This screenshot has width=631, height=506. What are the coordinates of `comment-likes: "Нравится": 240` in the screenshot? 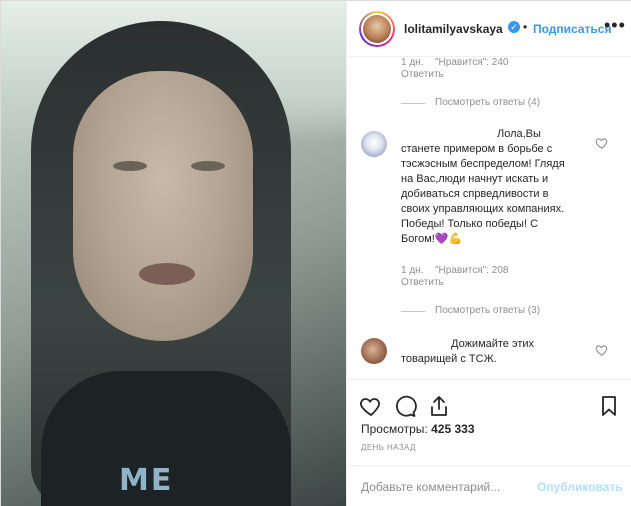 It's located at (471, 62).